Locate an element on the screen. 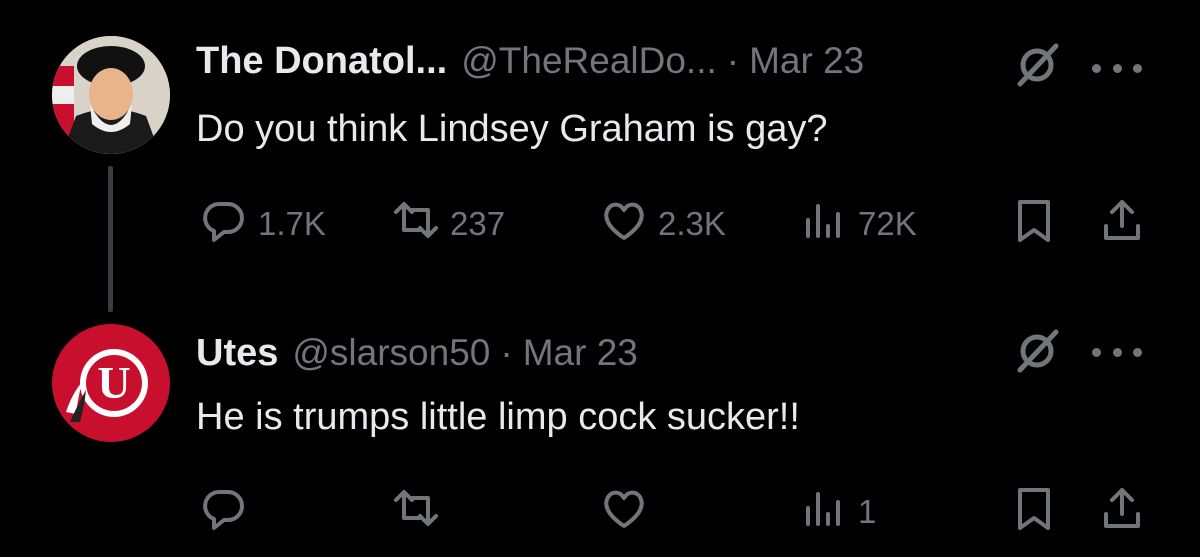 The image size is (1200, 557). repost-button: 237 is located at coordinates (448, 224).